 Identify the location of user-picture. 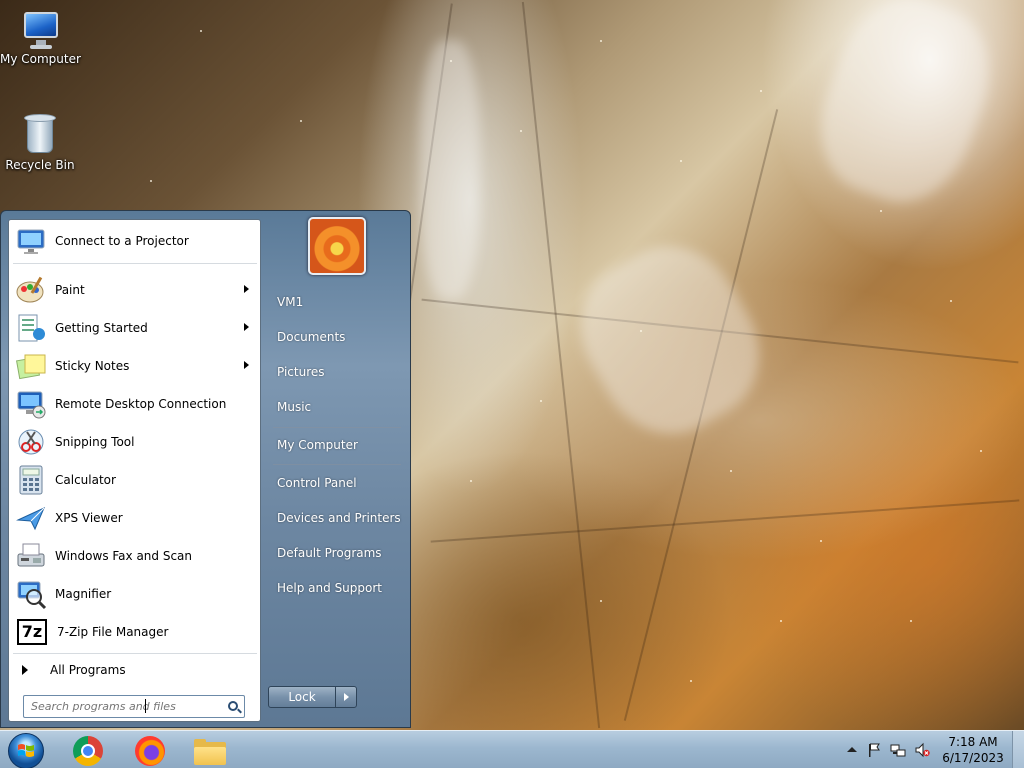
(337, 246).